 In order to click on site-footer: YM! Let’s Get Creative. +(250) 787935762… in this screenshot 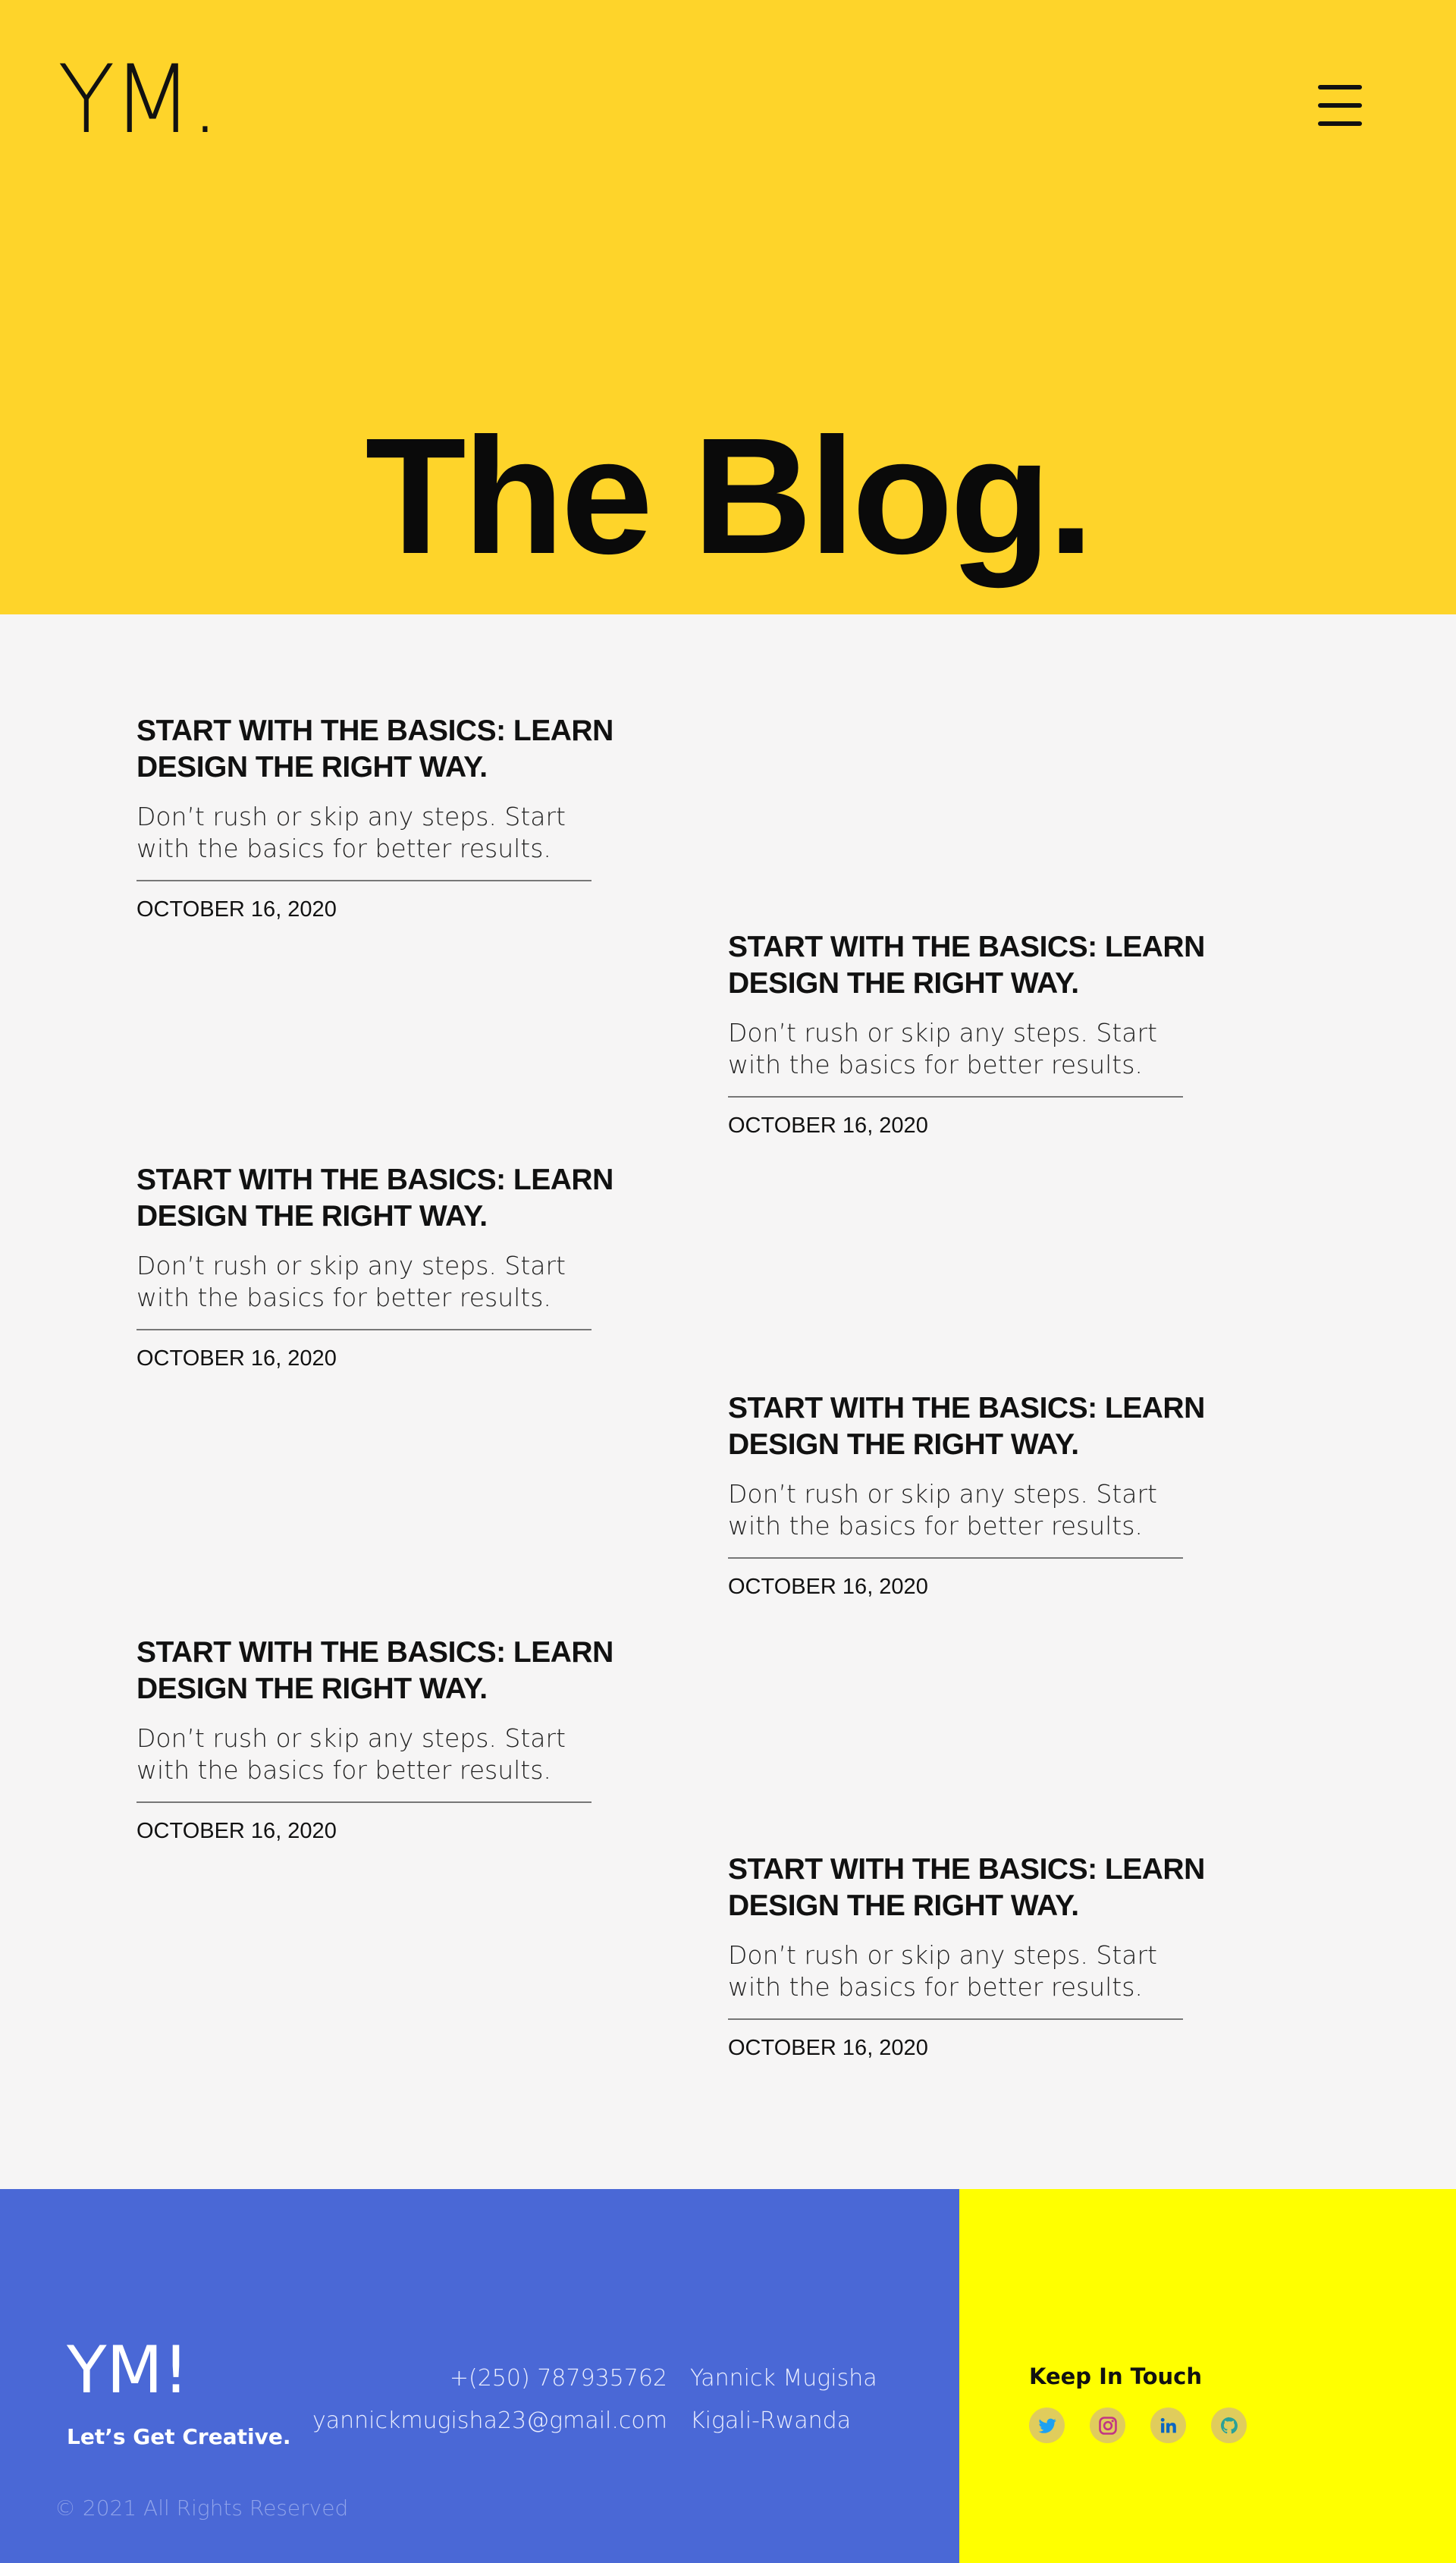, I will do `click(728, 2376)`.